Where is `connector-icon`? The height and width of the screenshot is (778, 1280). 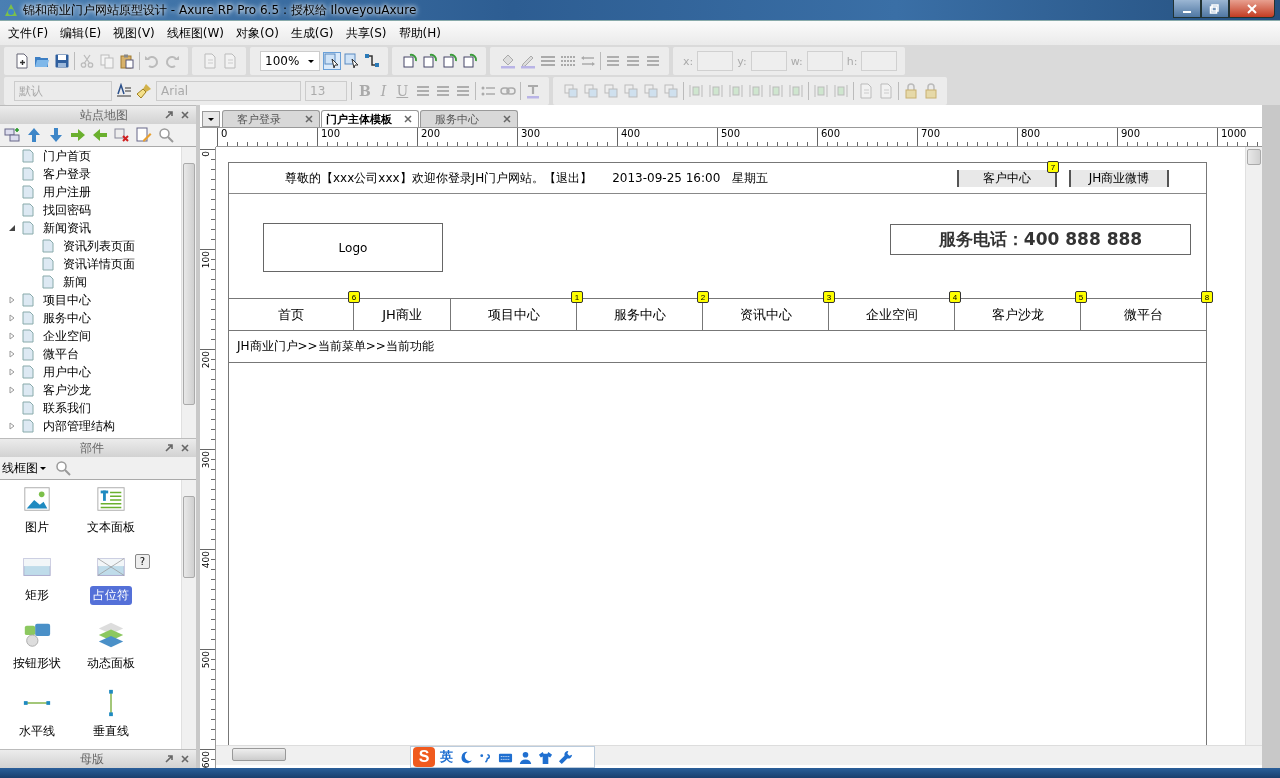
connector-icon is located at coordinates (372, 61).